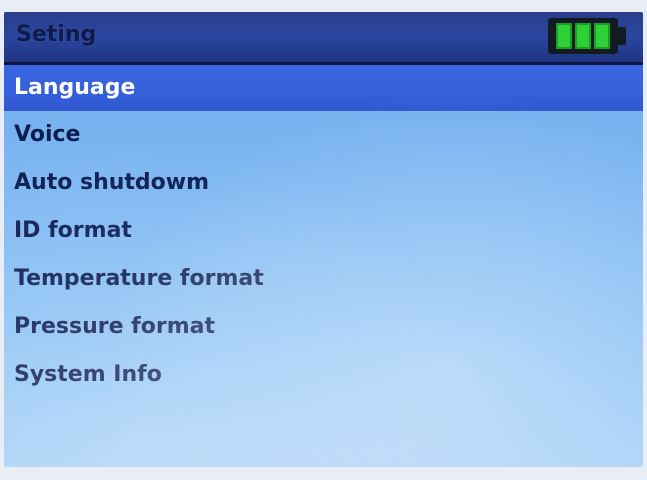 This screenshot has height=480, width=647. What do you see at coordinates (323, 38) in the screenshot?
I see `title-bar: Seting` at bounding box center [323, 38].